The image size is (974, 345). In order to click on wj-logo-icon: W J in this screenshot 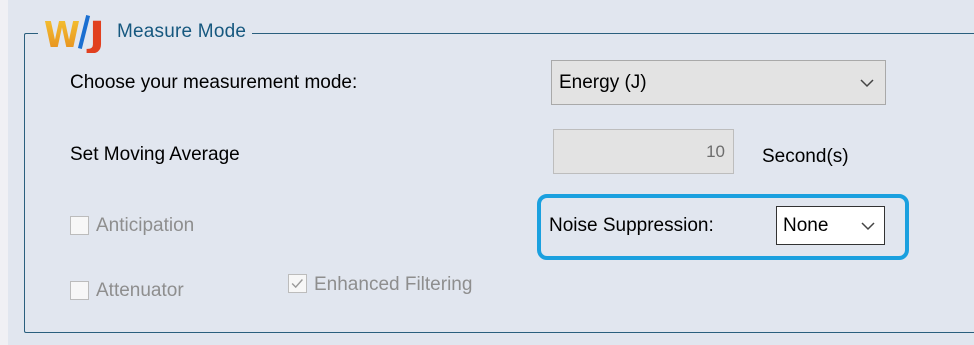, I will do `click(74, 34)`.